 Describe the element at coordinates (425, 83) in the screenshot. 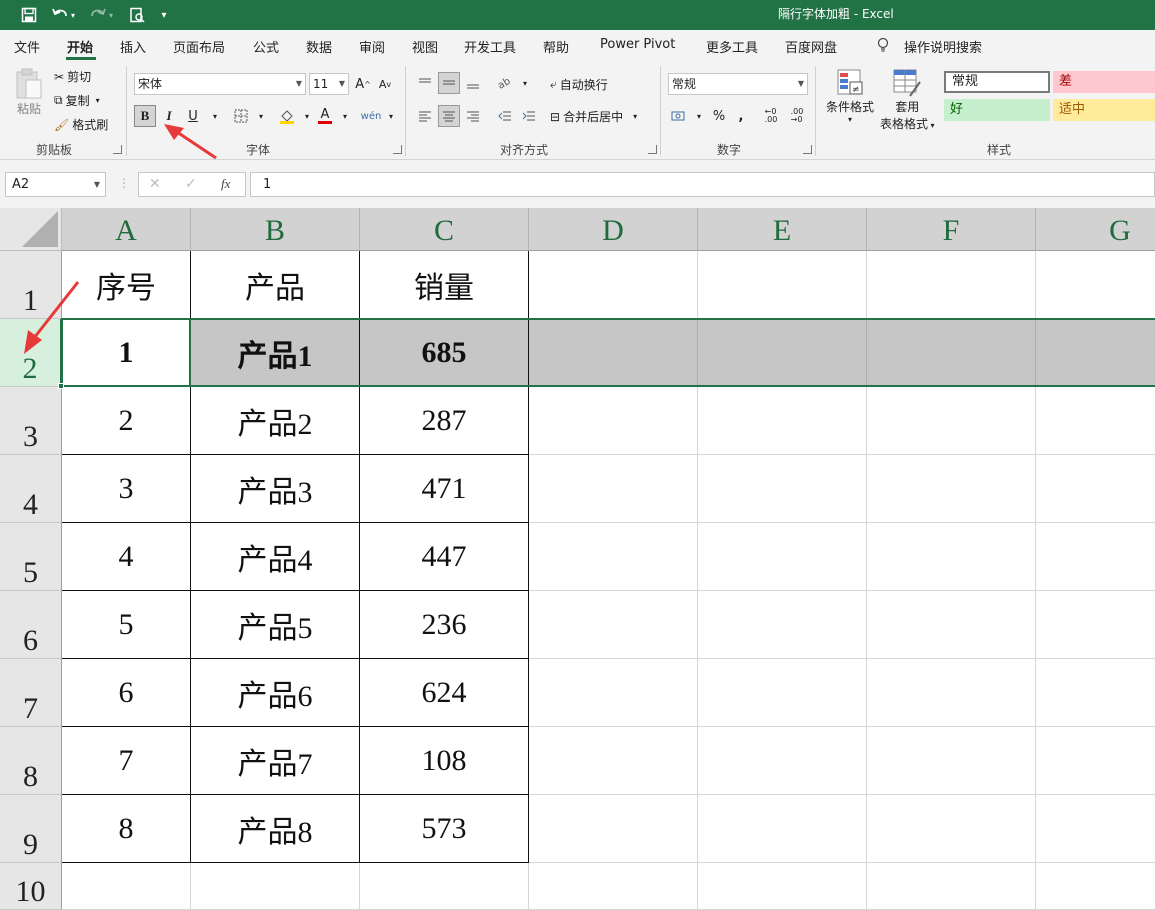

I see `align-top-icon` at that location.